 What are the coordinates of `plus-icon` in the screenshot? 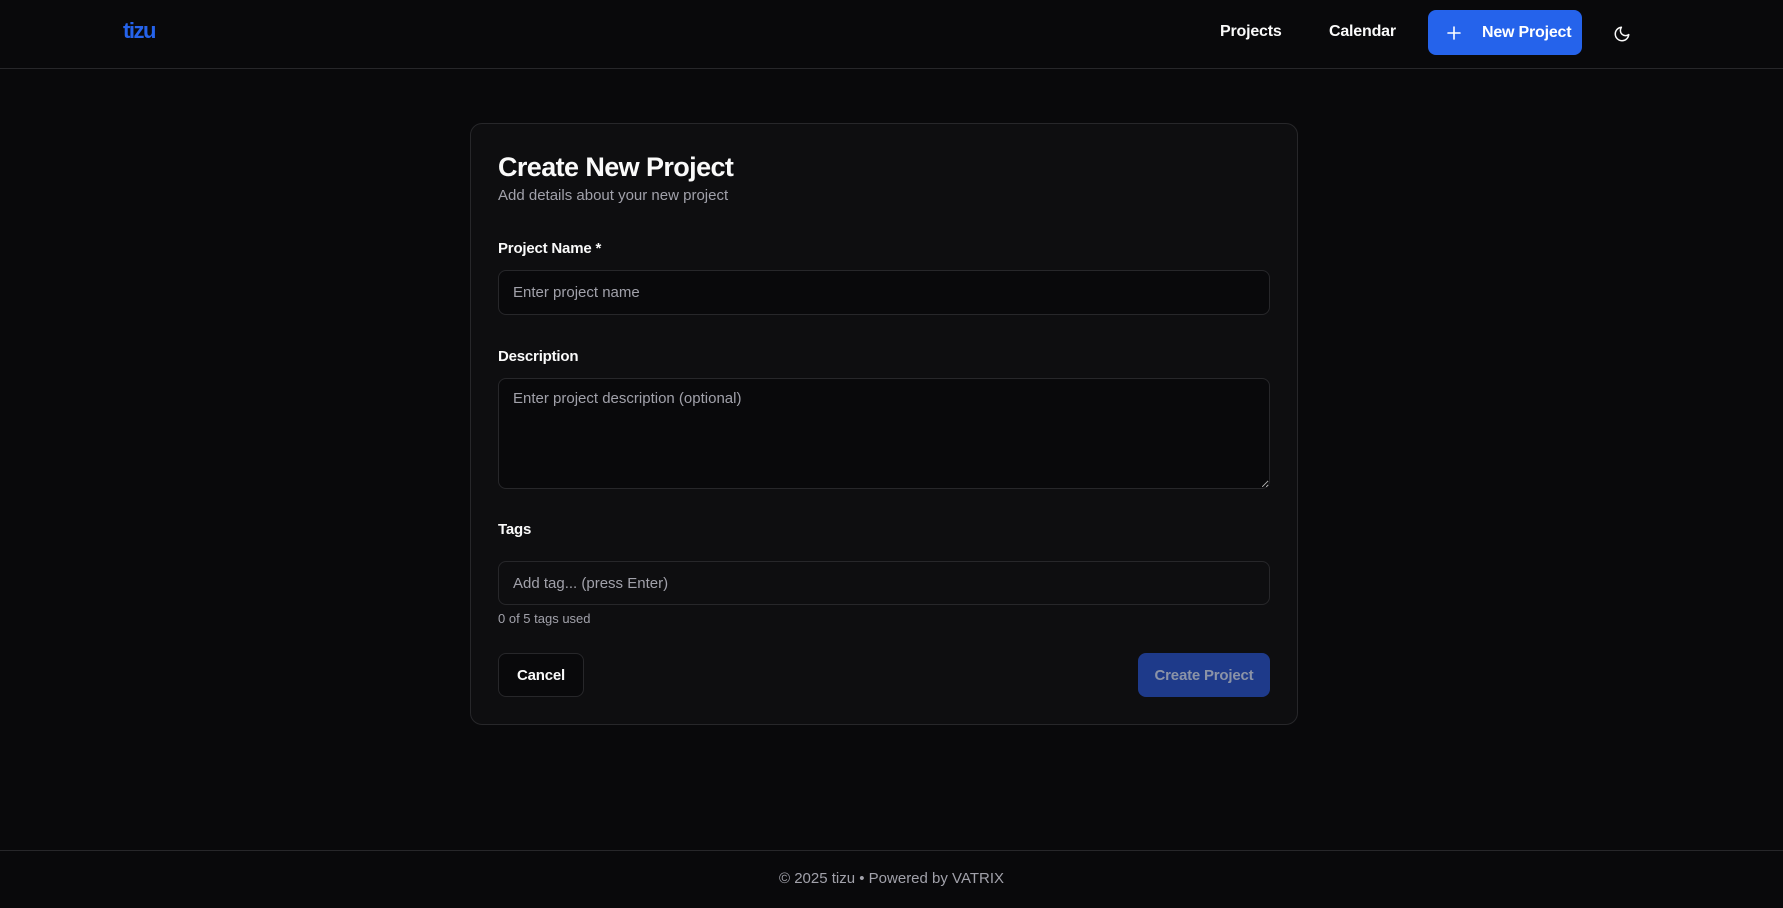 It's located at (1454, 32).